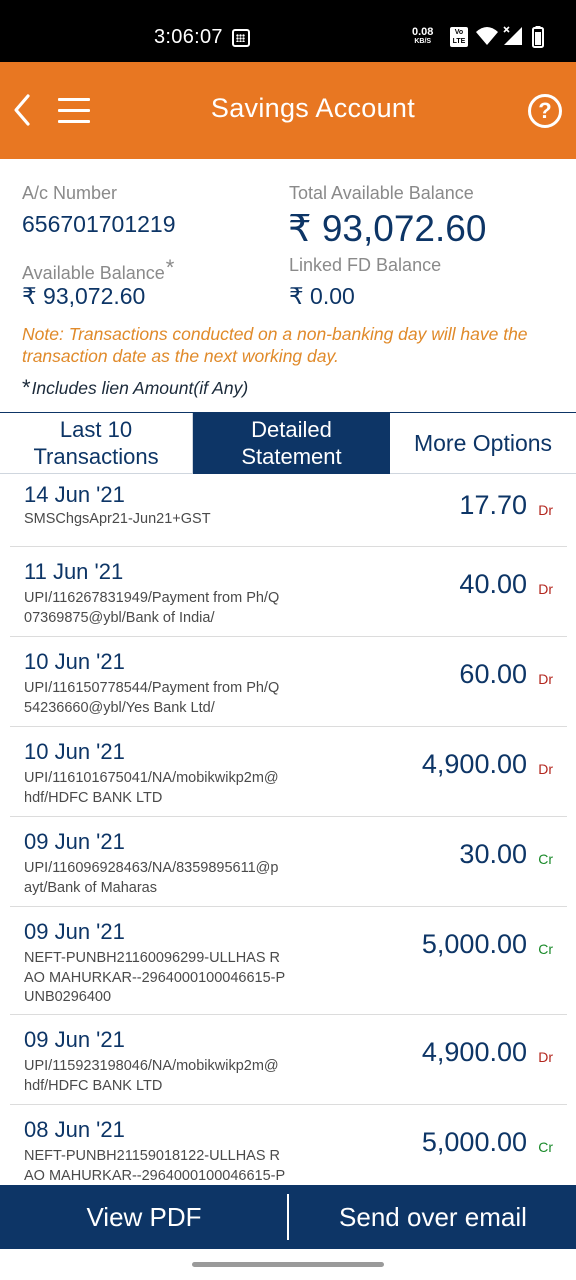 The image size is (576, 1280). I want to click on lien-note-text: Includes lien Amount(if Any), so click(140, 388).